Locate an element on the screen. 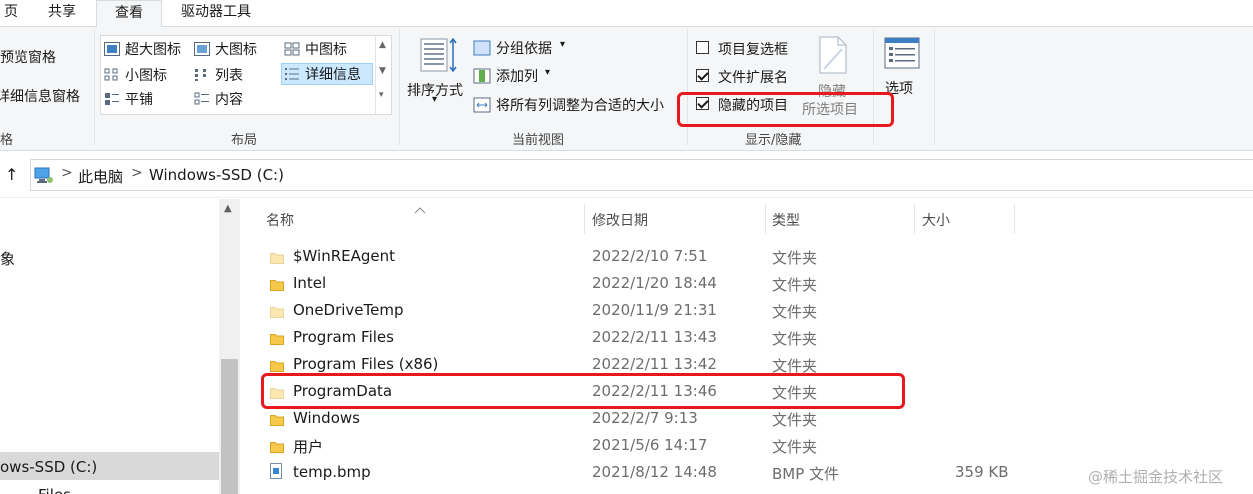 The height and width of the screenshot is (494, 1253). breadcrumb-this-pc: 此电脑 is located at coordinates (100, 176).